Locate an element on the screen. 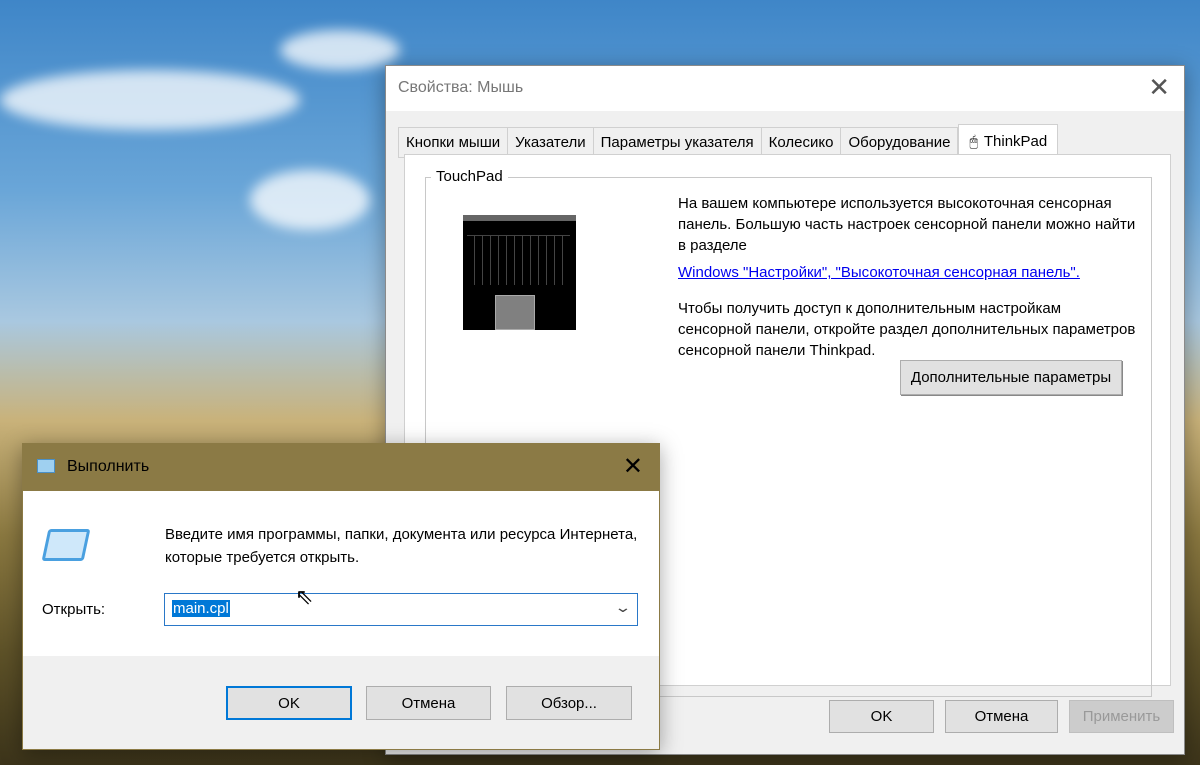 This screenshot has height=765, width=1200. run-program-icon is located at coordinates (66, 545).